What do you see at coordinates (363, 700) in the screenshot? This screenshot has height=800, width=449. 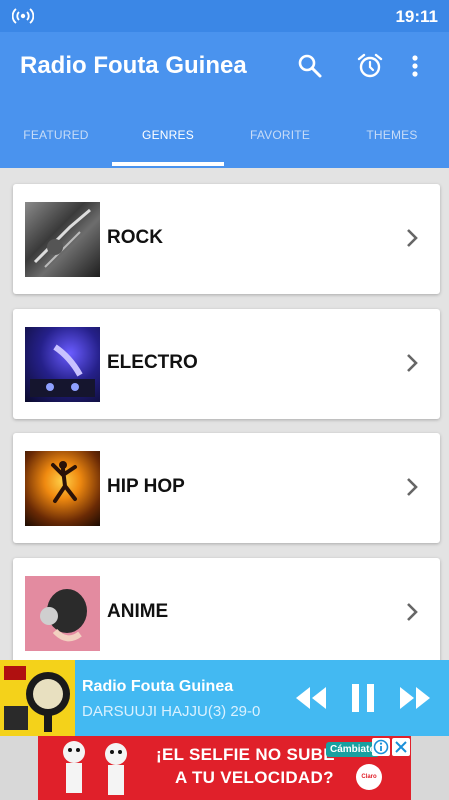 I see `pause-icon` at bounding box center [363, 700].